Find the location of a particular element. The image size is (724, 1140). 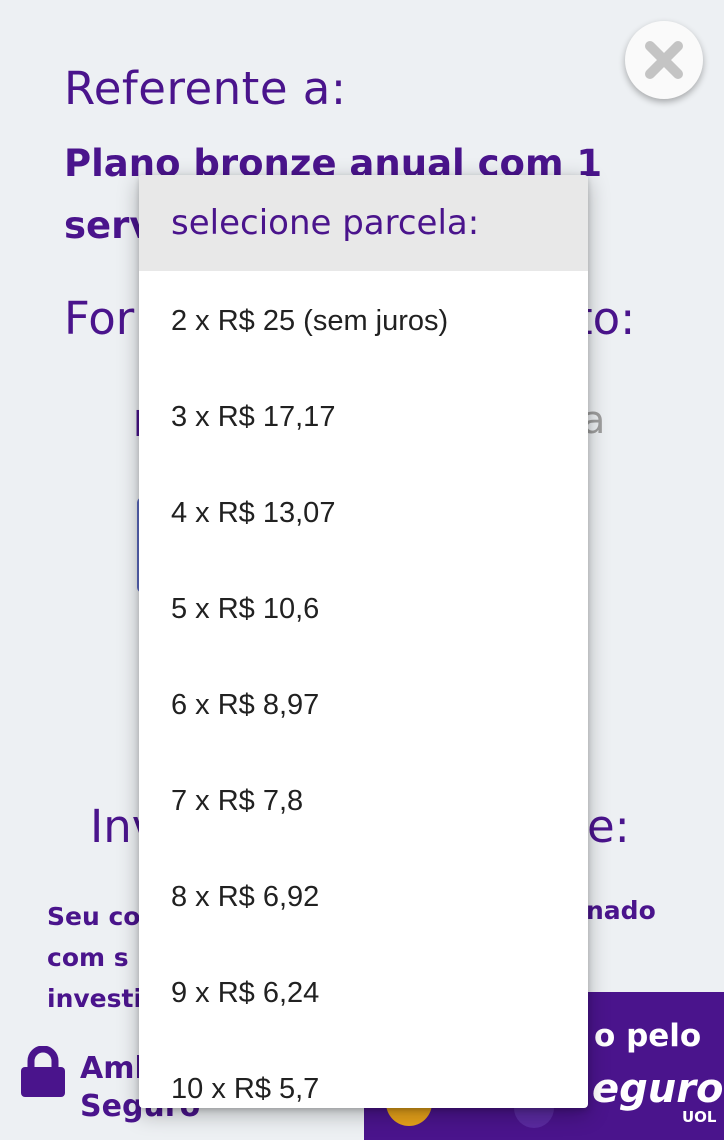

close-button is located at coordinates (664, 60).